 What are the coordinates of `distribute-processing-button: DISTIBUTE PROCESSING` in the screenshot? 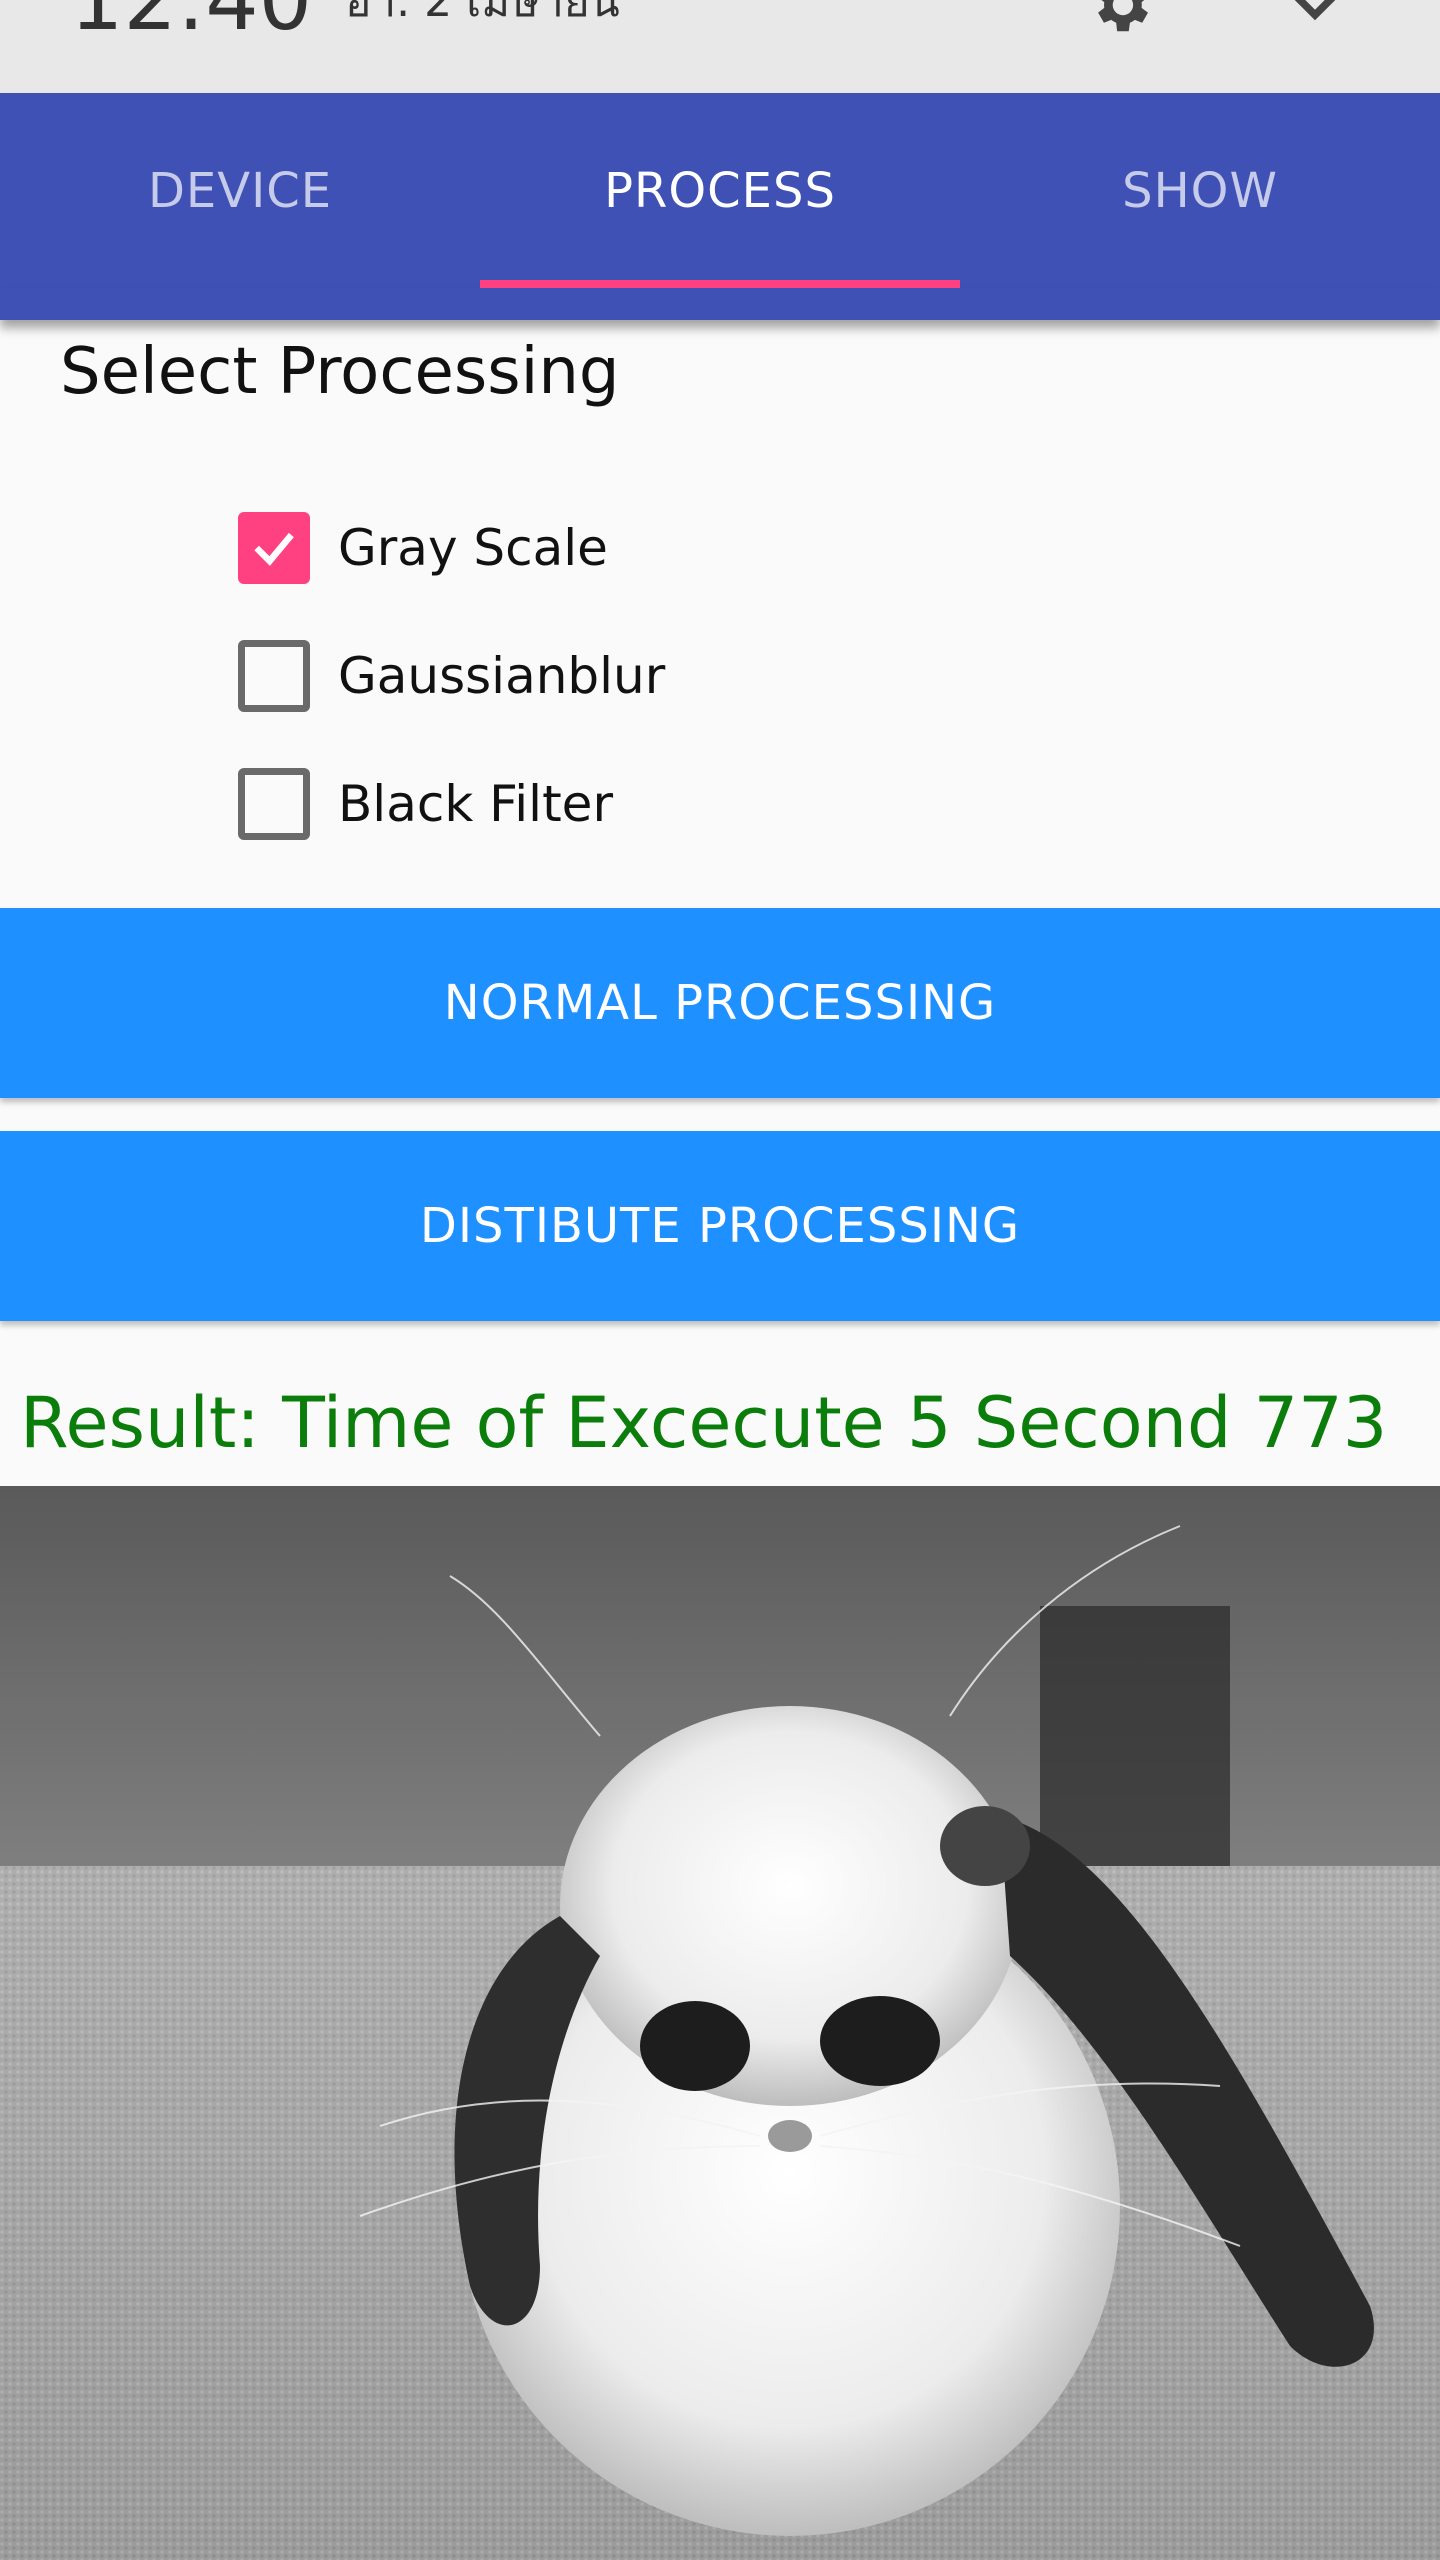 It's located at (720, 1226).